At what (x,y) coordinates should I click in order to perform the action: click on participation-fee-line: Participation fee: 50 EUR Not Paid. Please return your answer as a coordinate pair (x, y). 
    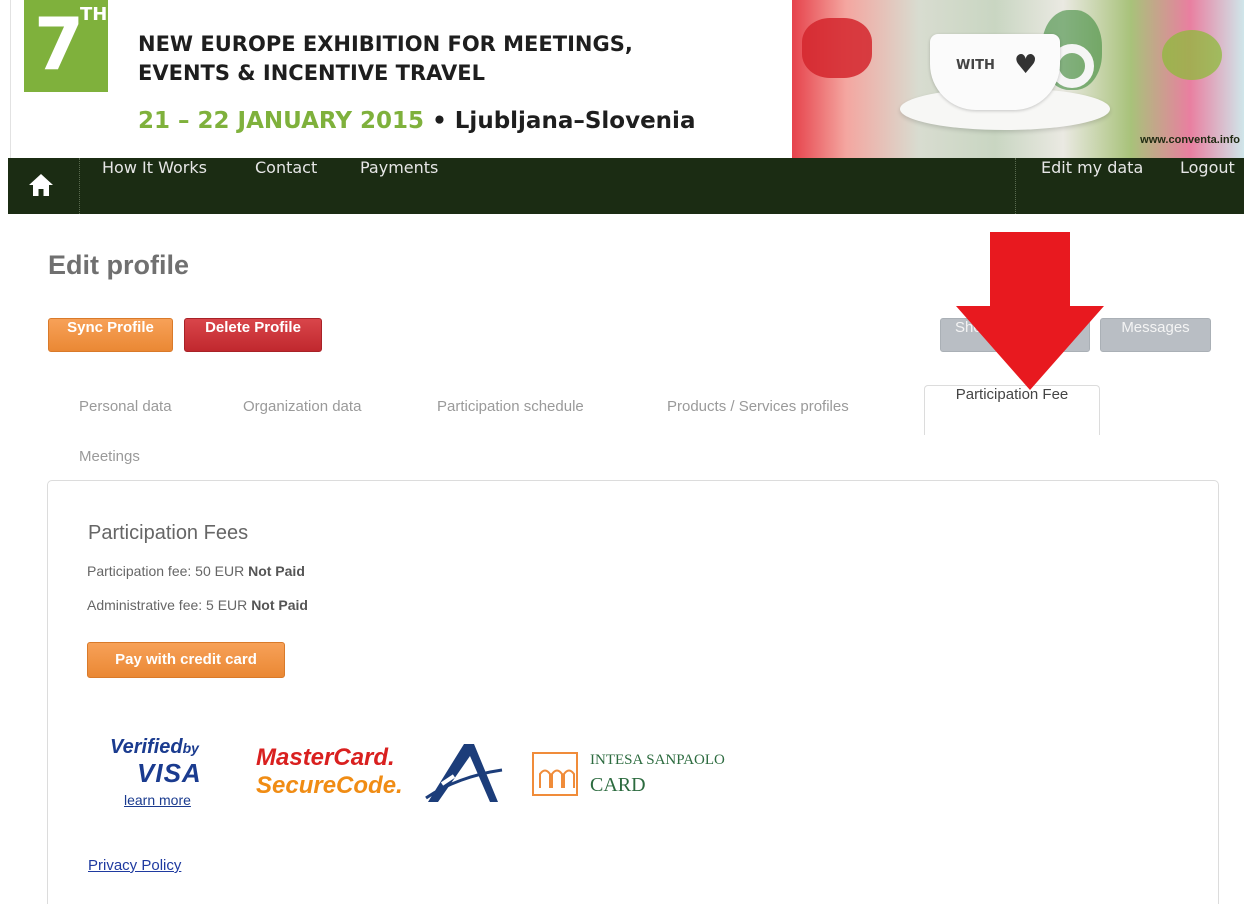
    Looking at the image, I should click on (196, 571).